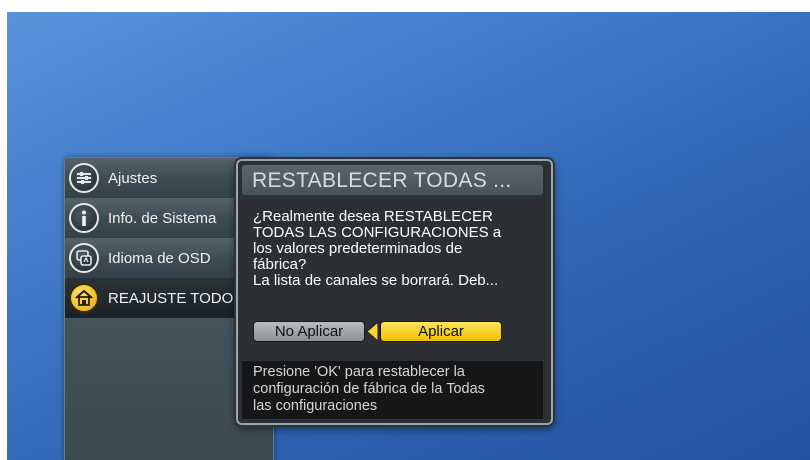 The width and height of the screenshot is (810, 460). Describe the element at coordinates (372, 331) in the screenshot. I see `selection-arrow-icon` at that location.